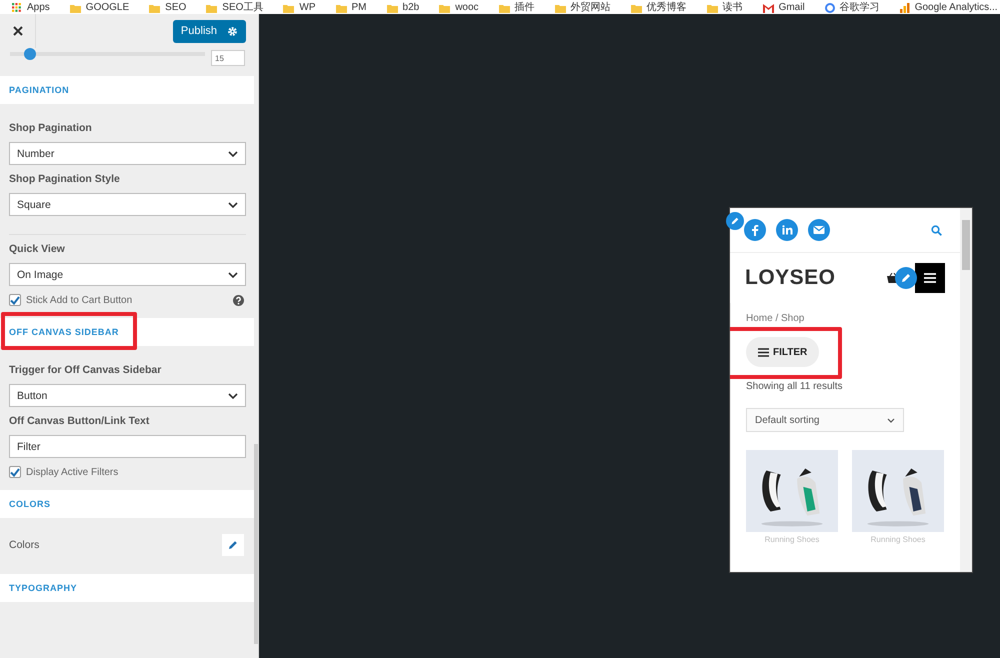  I want to click on linkedin-icon, so click(787, 230).